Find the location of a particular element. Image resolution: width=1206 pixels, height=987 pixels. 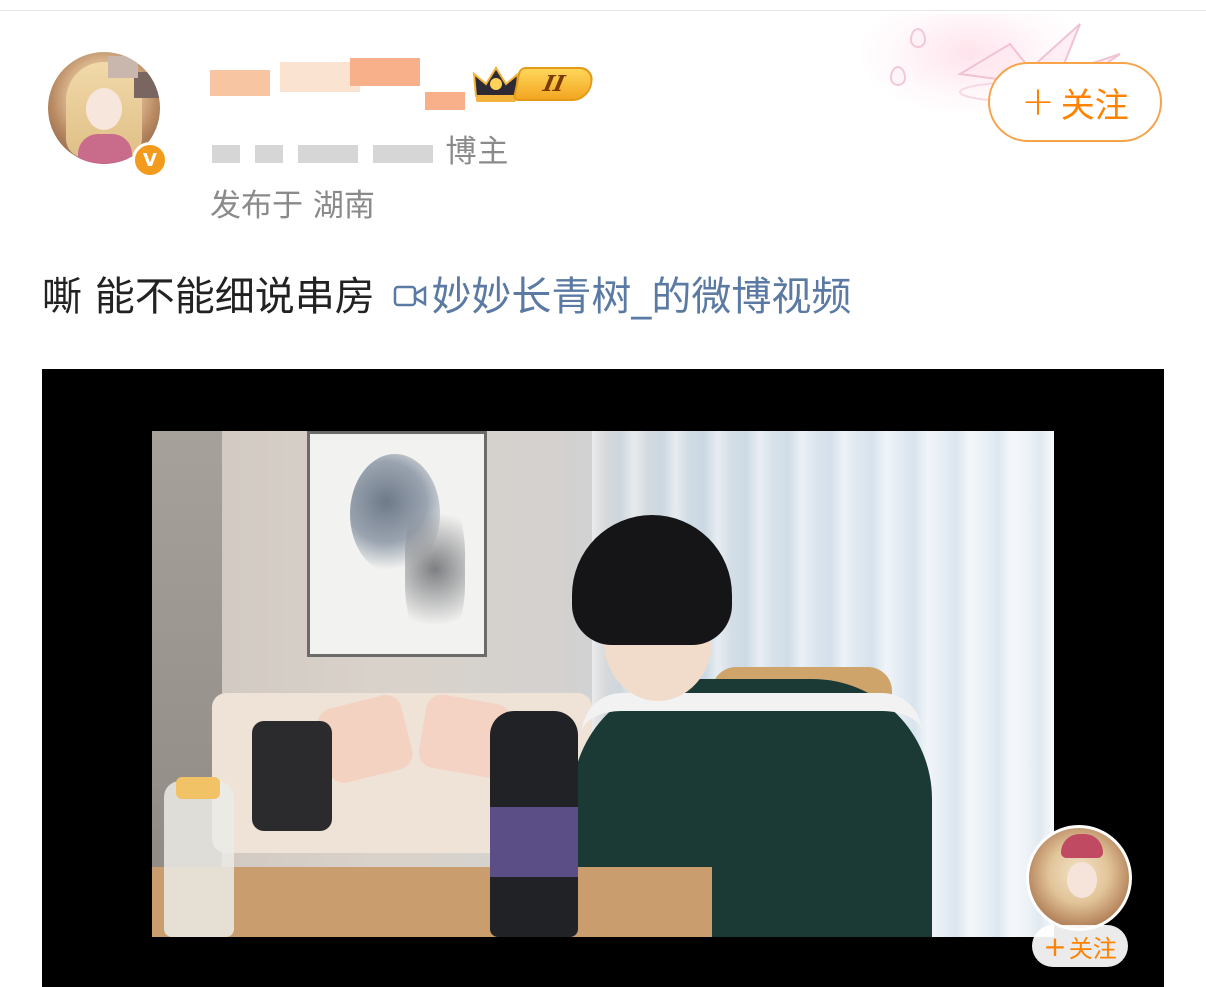

follow-label: 关注 is located at coordinates (1094, 105).